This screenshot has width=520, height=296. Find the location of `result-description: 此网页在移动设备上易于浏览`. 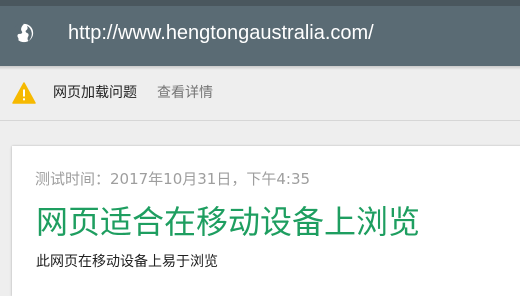

result-description: 此网页在移动设备上易于浏览 is located at coordinates (127, 262).